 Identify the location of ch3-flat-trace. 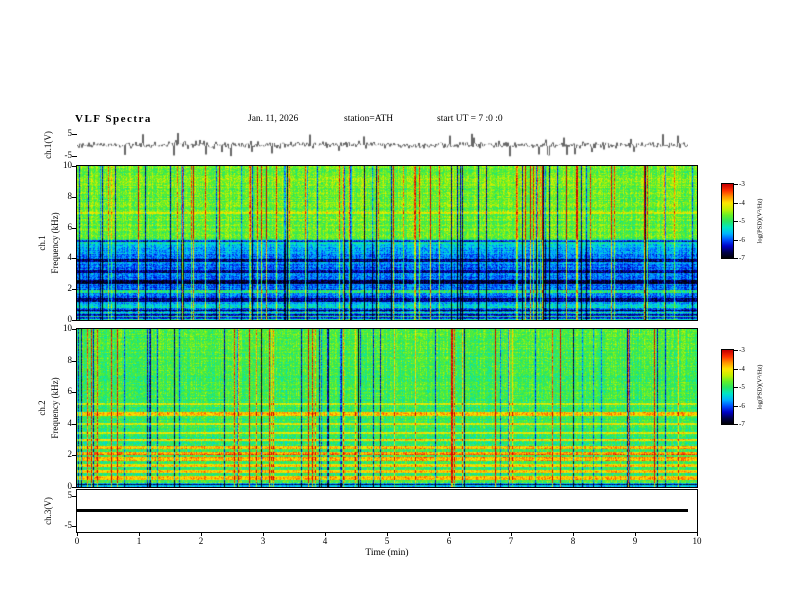
(382, 510).